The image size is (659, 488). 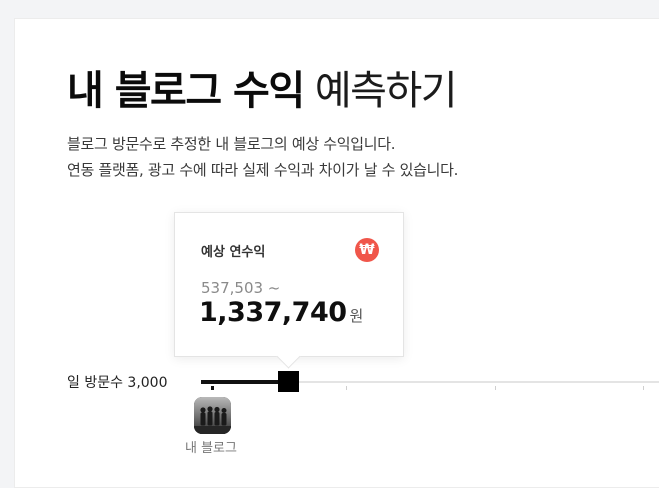 I want to click on my-blog-caption: 내 블로그, so click(x=211, y=448).